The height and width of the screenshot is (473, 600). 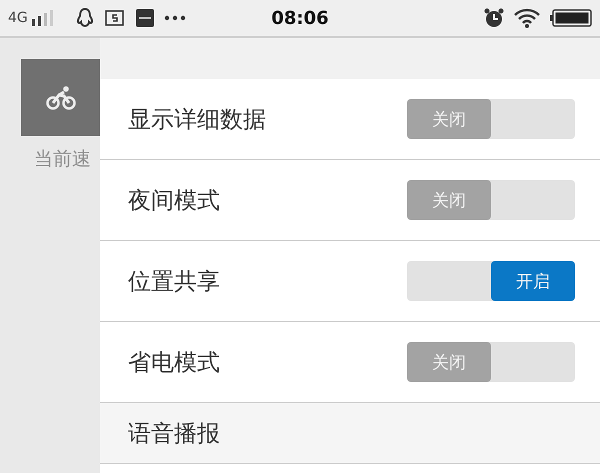 I want to click on penguin-icon, so click(x=85, y=18).